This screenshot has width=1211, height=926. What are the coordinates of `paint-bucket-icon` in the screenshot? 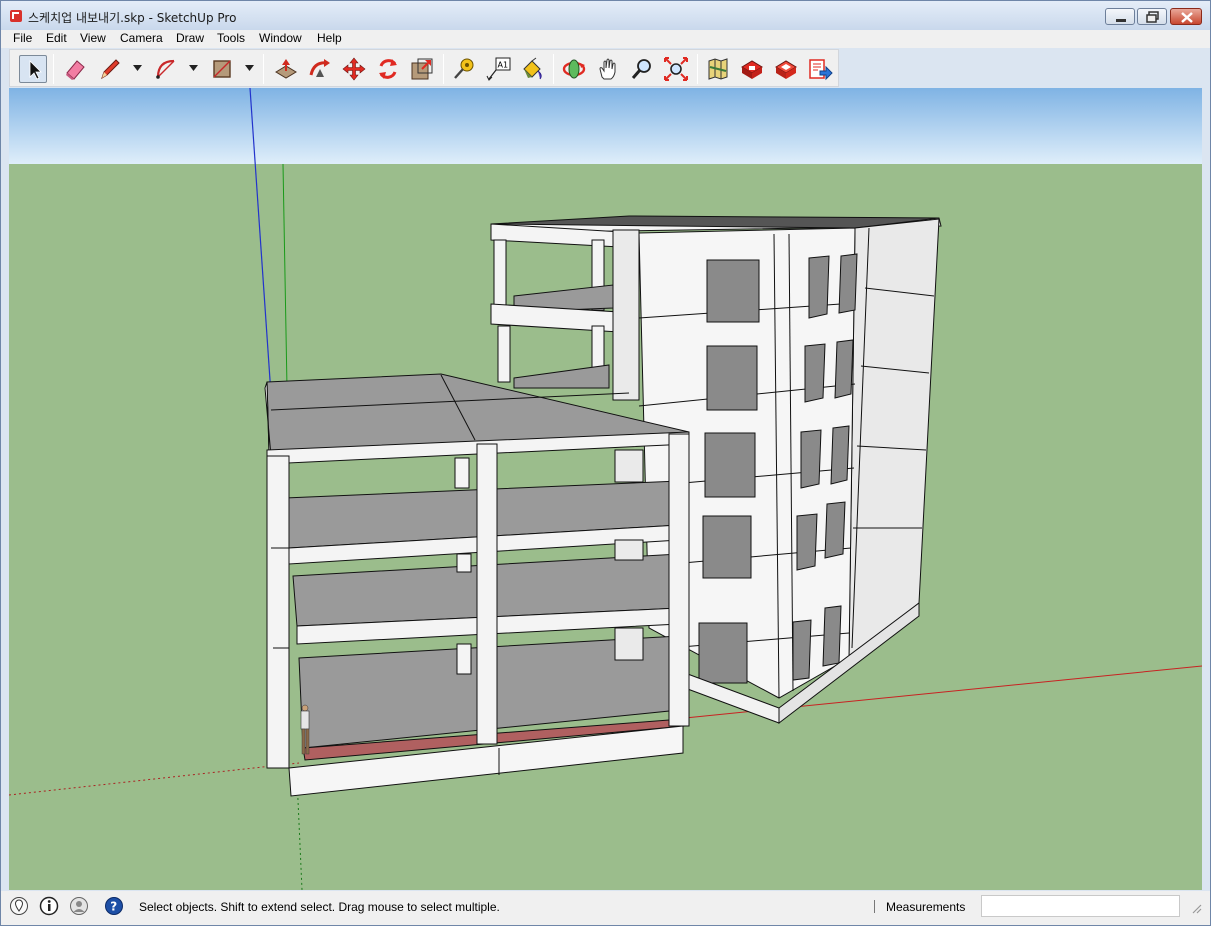 It's located at (532, 68).